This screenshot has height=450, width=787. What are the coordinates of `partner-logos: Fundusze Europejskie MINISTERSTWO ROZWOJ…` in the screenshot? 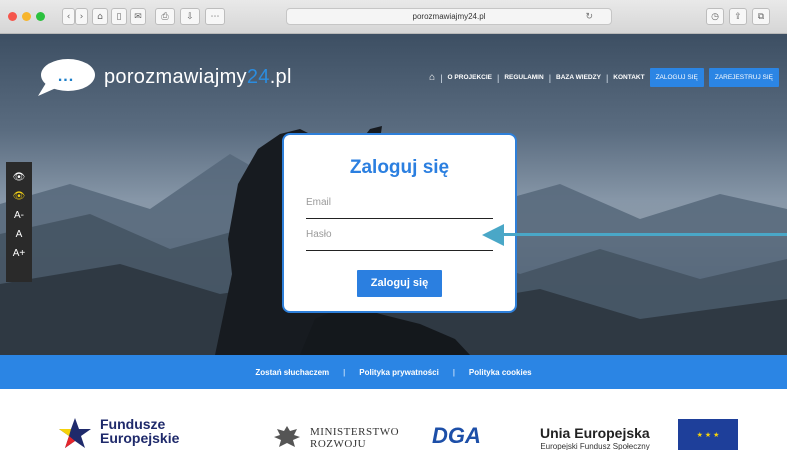 It's located at (393, 419).